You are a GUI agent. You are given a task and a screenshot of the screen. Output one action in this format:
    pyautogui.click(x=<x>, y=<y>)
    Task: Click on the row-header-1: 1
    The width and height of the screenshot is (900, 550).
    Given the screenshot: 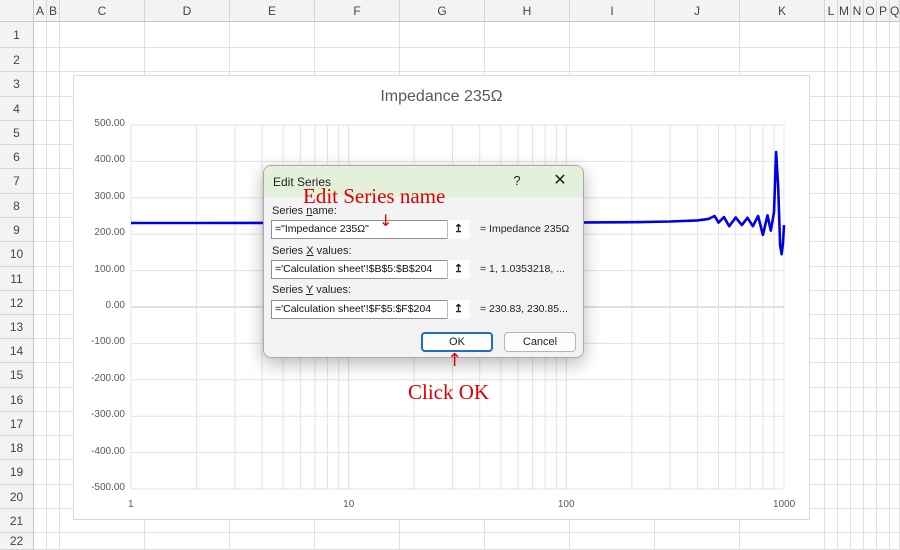 What is the action you would take?
    pyautogui.click(x=17, y=35)
    